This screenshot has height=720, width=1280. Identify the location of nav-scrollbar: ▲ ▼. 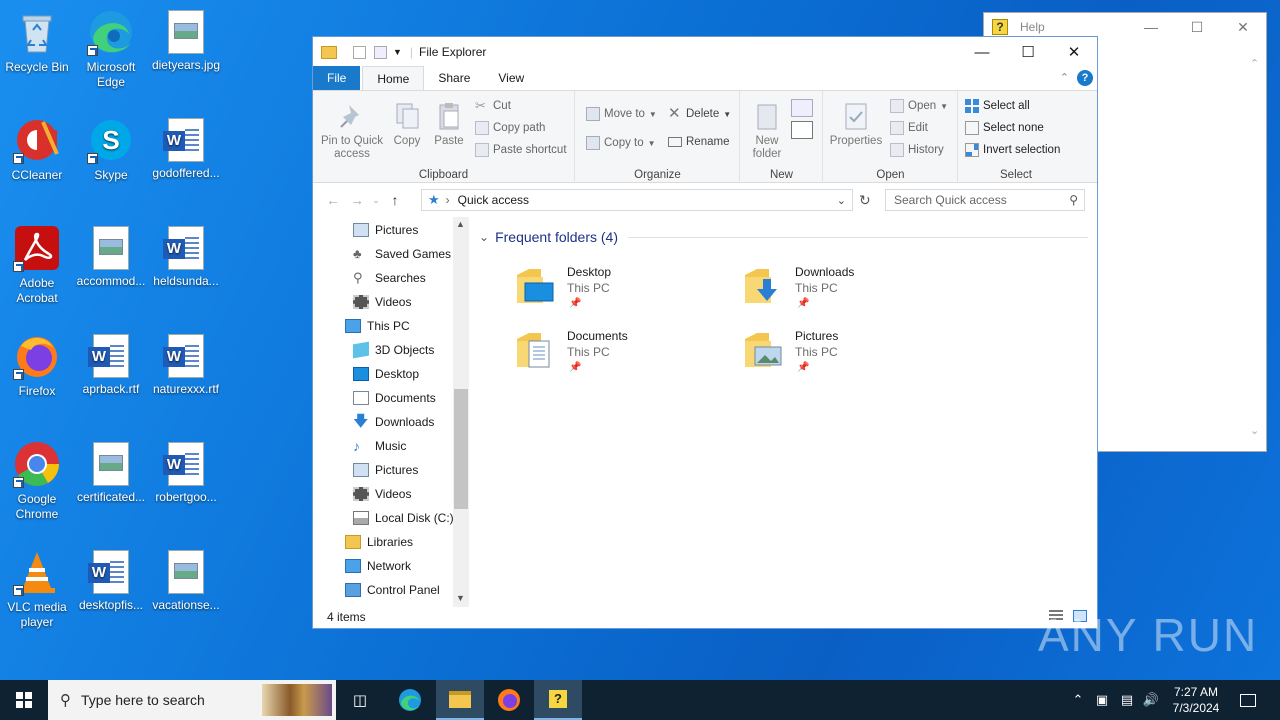
(461, 412).